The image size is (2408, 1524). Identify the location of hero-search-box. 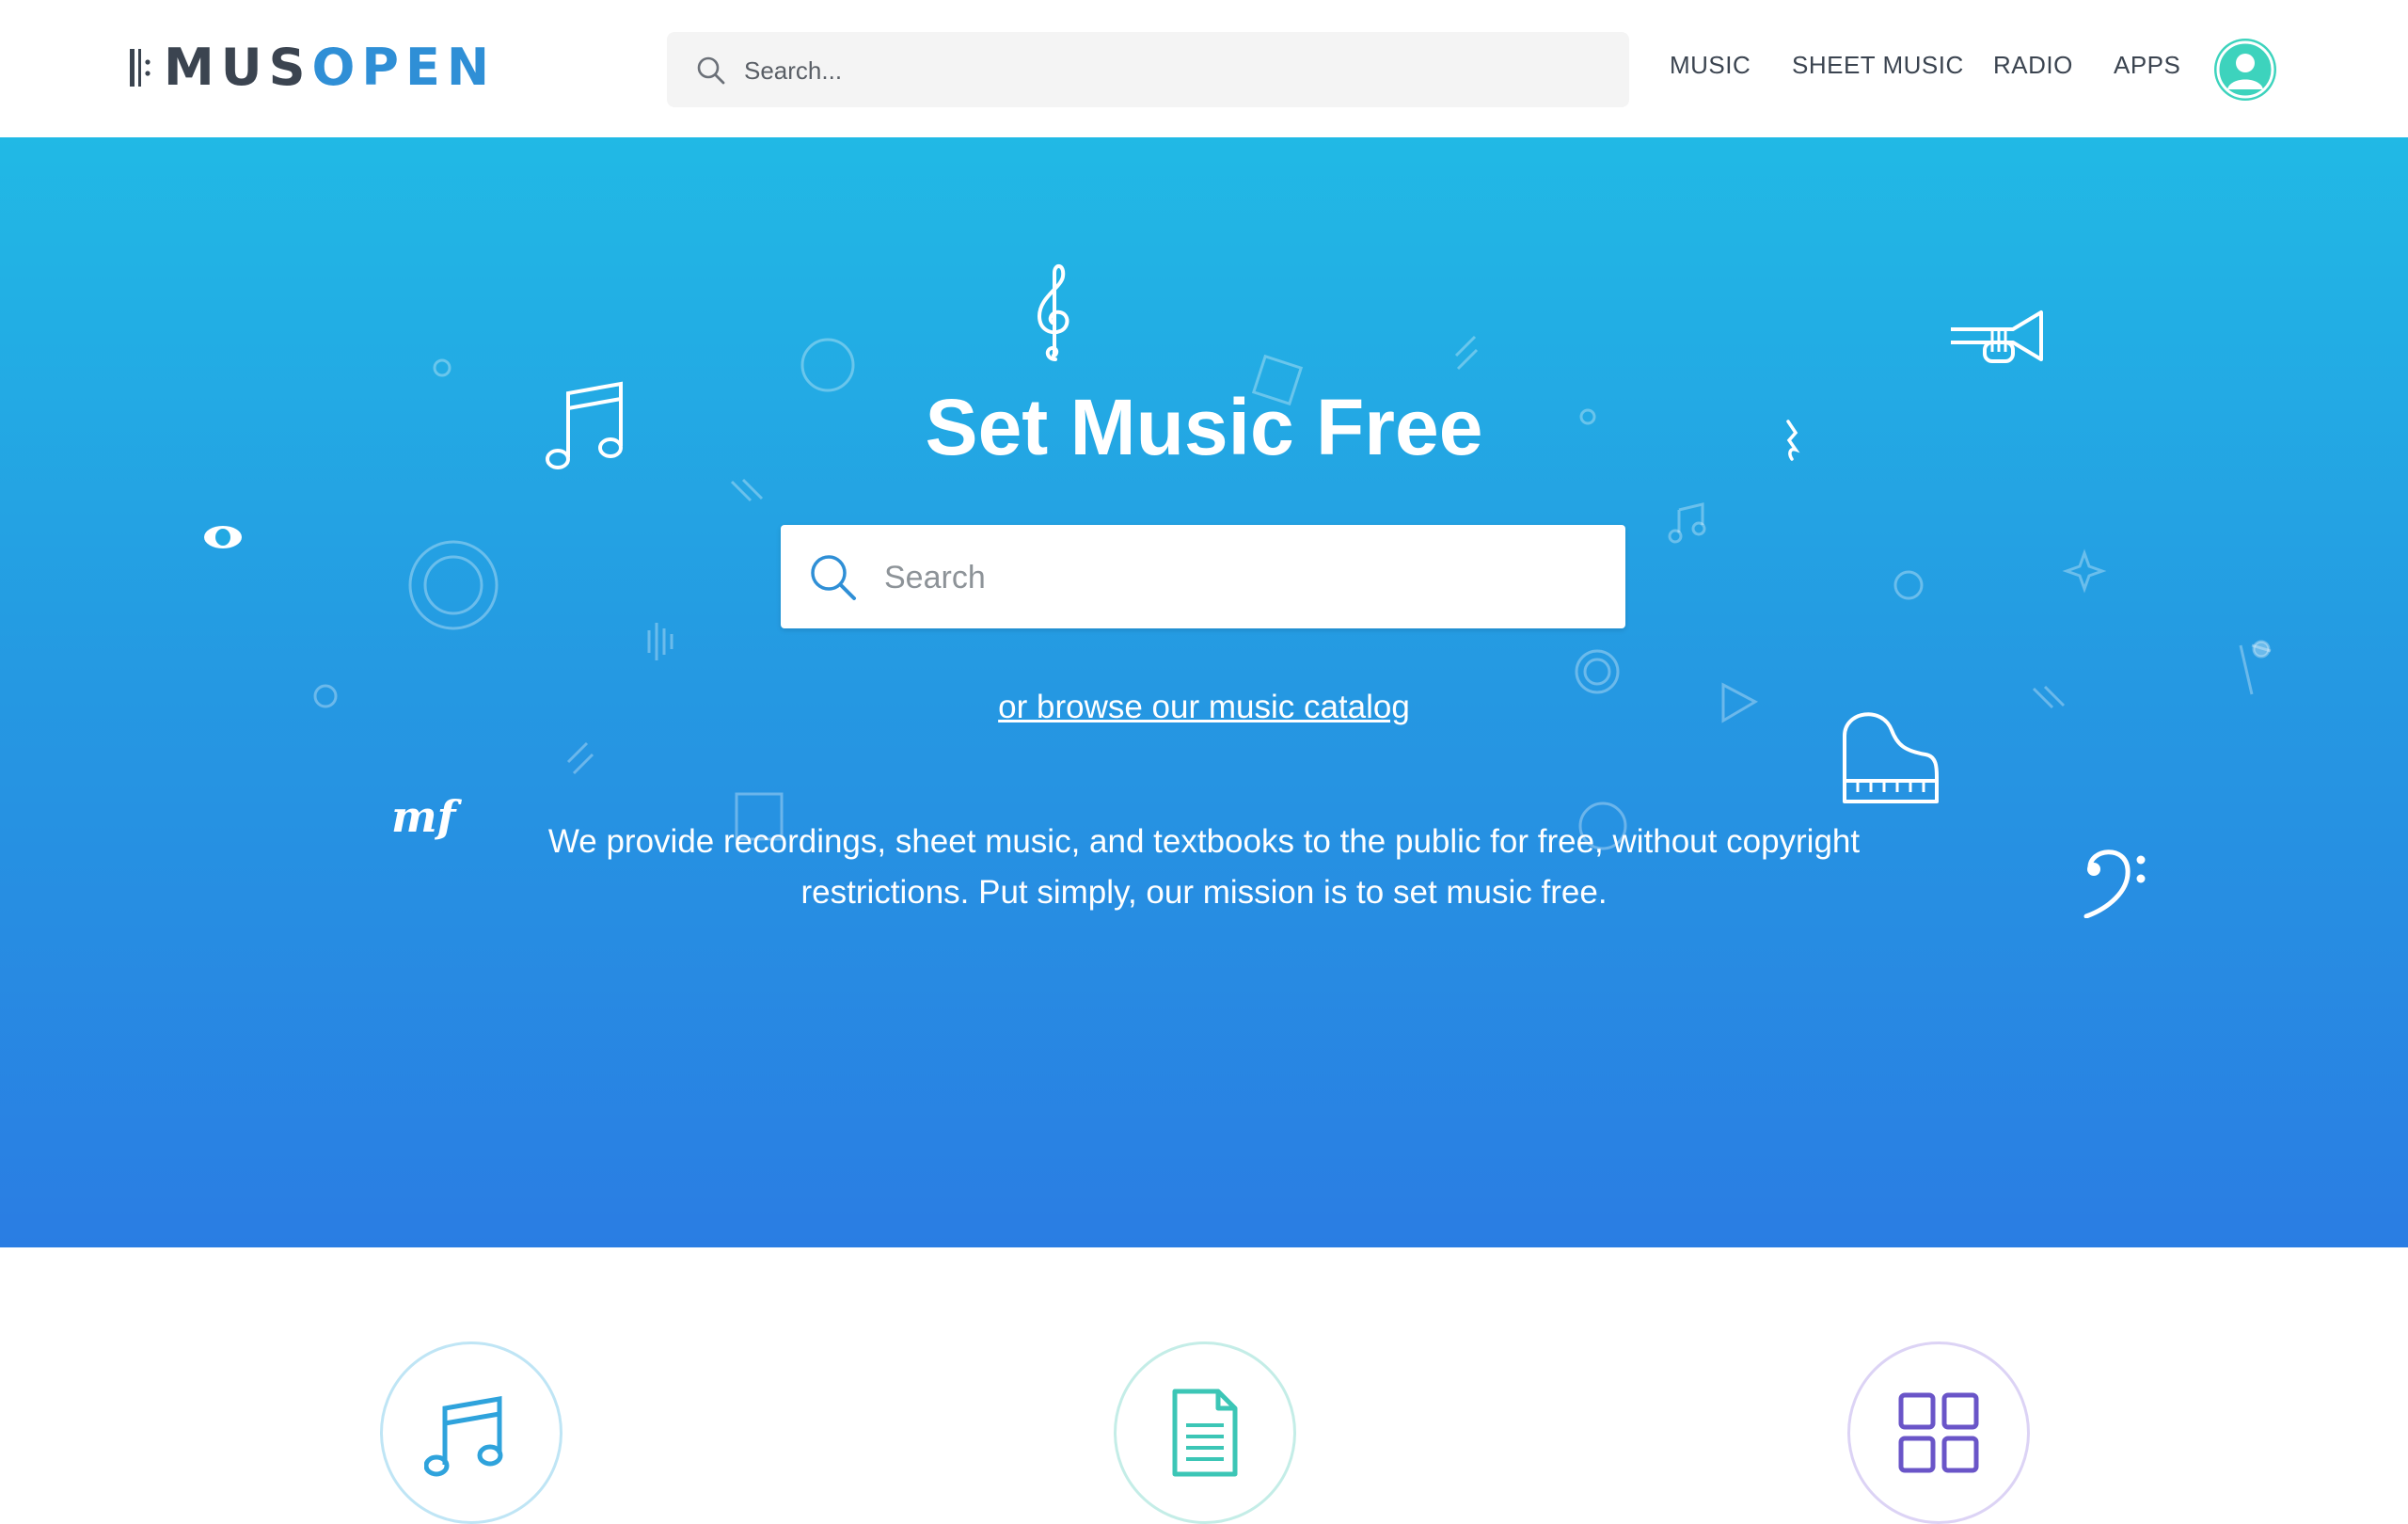
(1203, 576).